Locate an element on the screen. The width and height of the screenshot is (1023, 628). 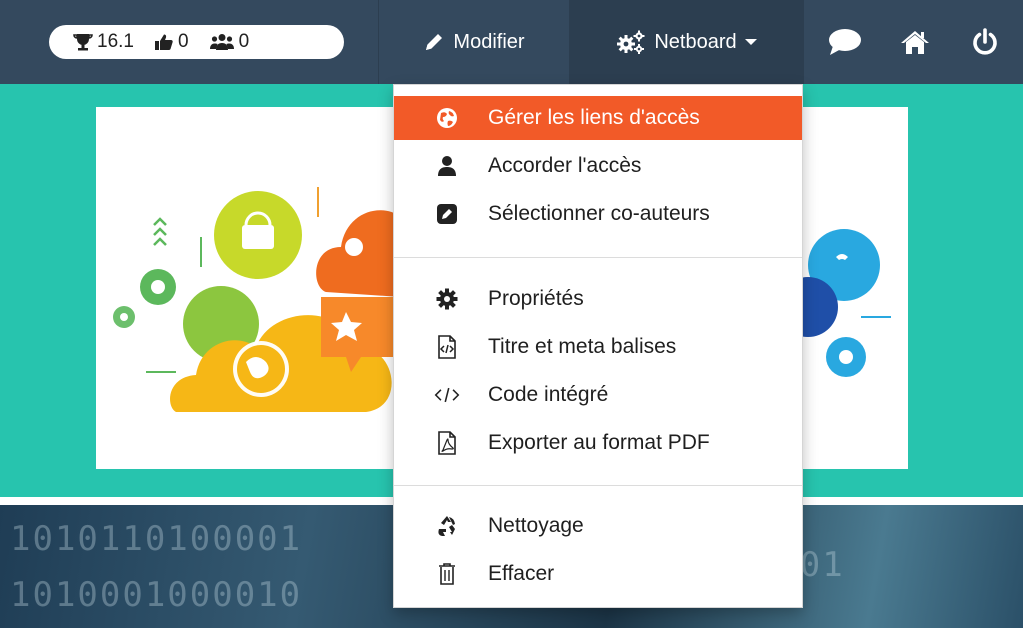
menu-item-label: Accorder l'accès is located at coordinates (565, 165).